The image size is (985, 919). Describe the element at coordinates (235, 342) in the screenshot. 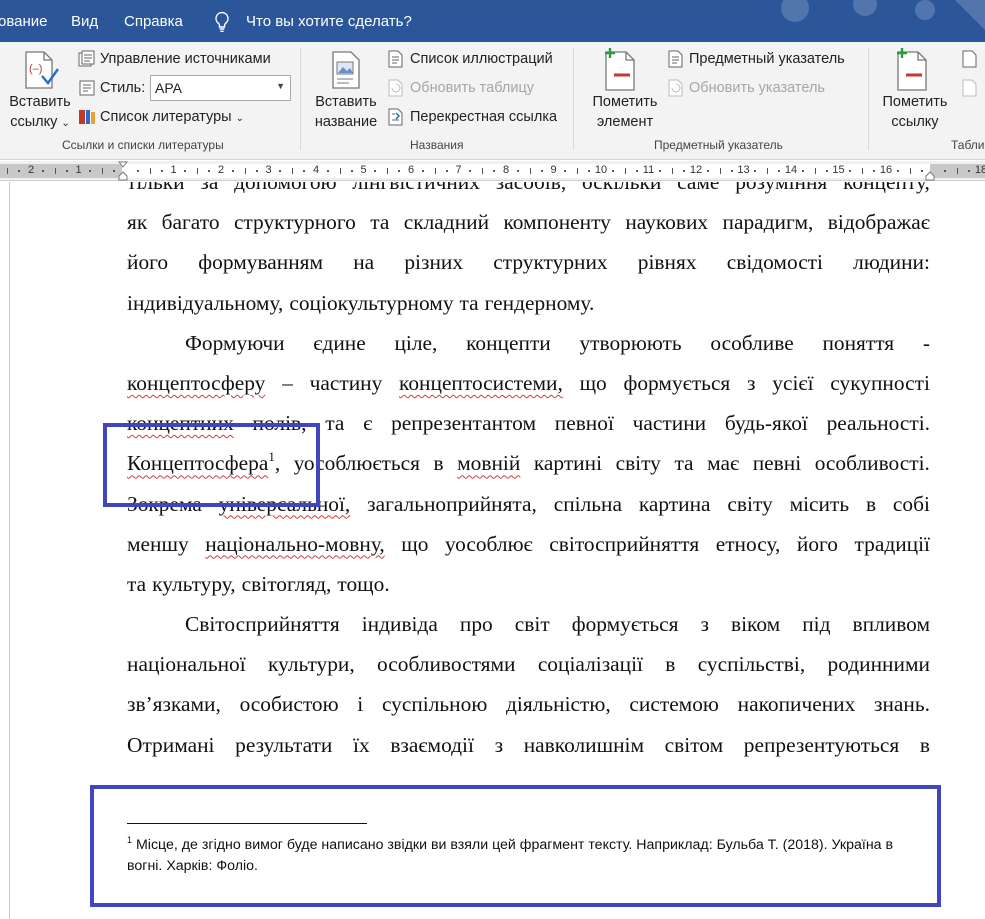

I see `word: Формуючи` at that location.